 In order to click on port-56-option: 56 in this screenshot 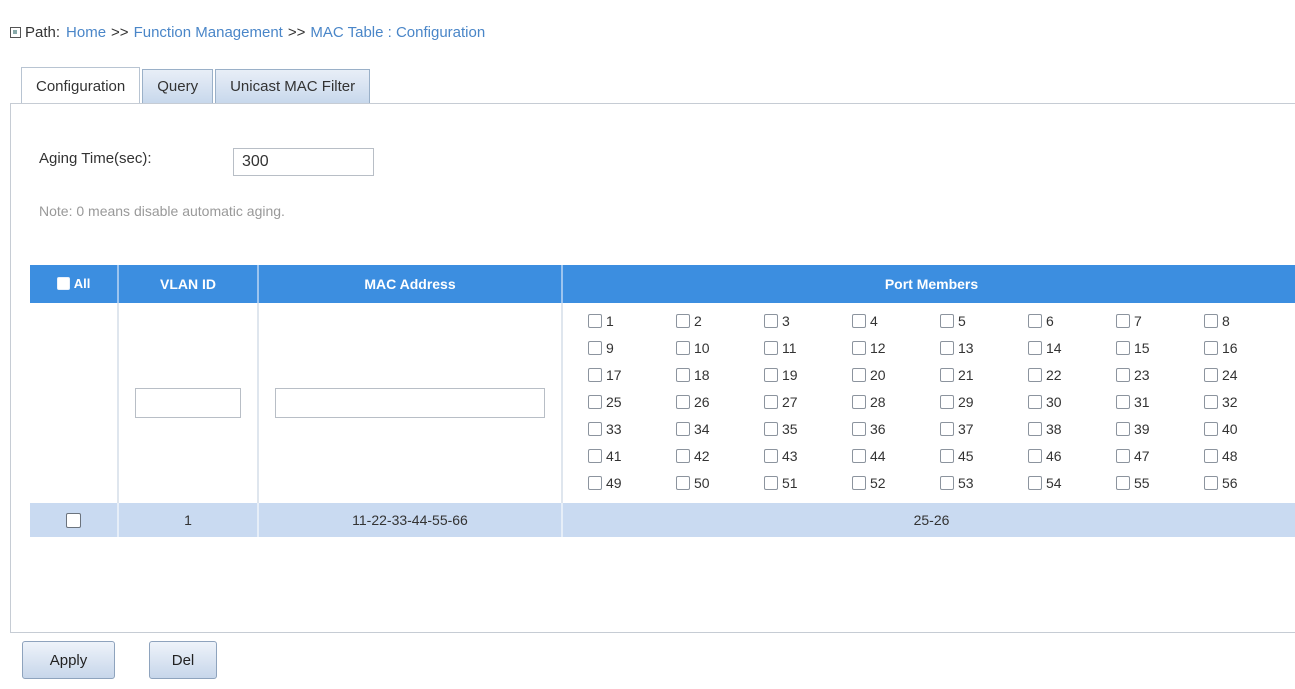, I will do `click(1248, 483)`.